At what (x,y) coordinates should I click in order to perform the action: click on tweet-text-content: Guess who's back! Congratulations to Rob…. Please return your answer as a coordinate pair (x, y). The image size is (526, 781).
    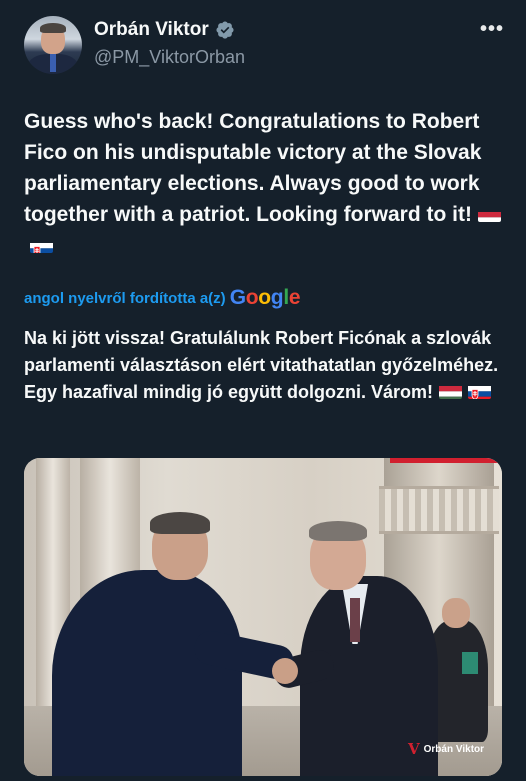
    Looking at the image, I should click on (253, 168).